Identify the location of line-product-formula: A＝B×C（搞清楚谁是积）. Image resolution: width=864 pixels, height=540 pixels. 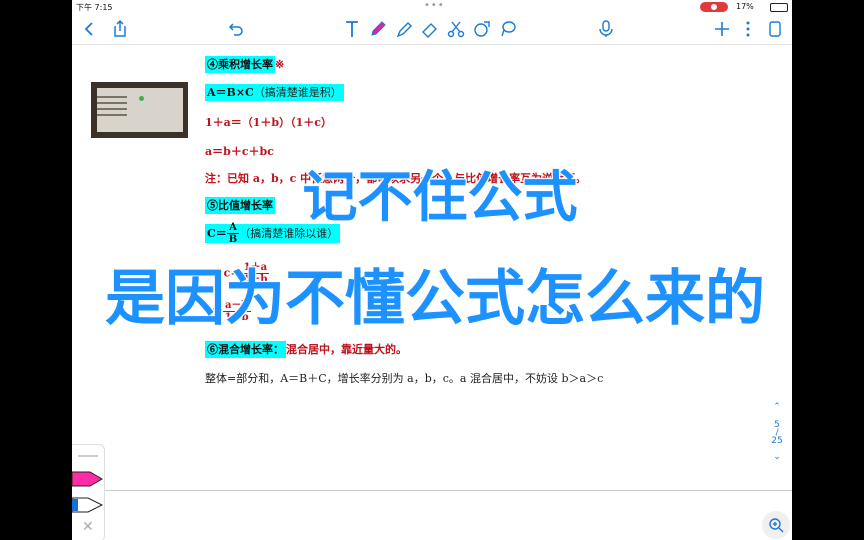
(274, 92).